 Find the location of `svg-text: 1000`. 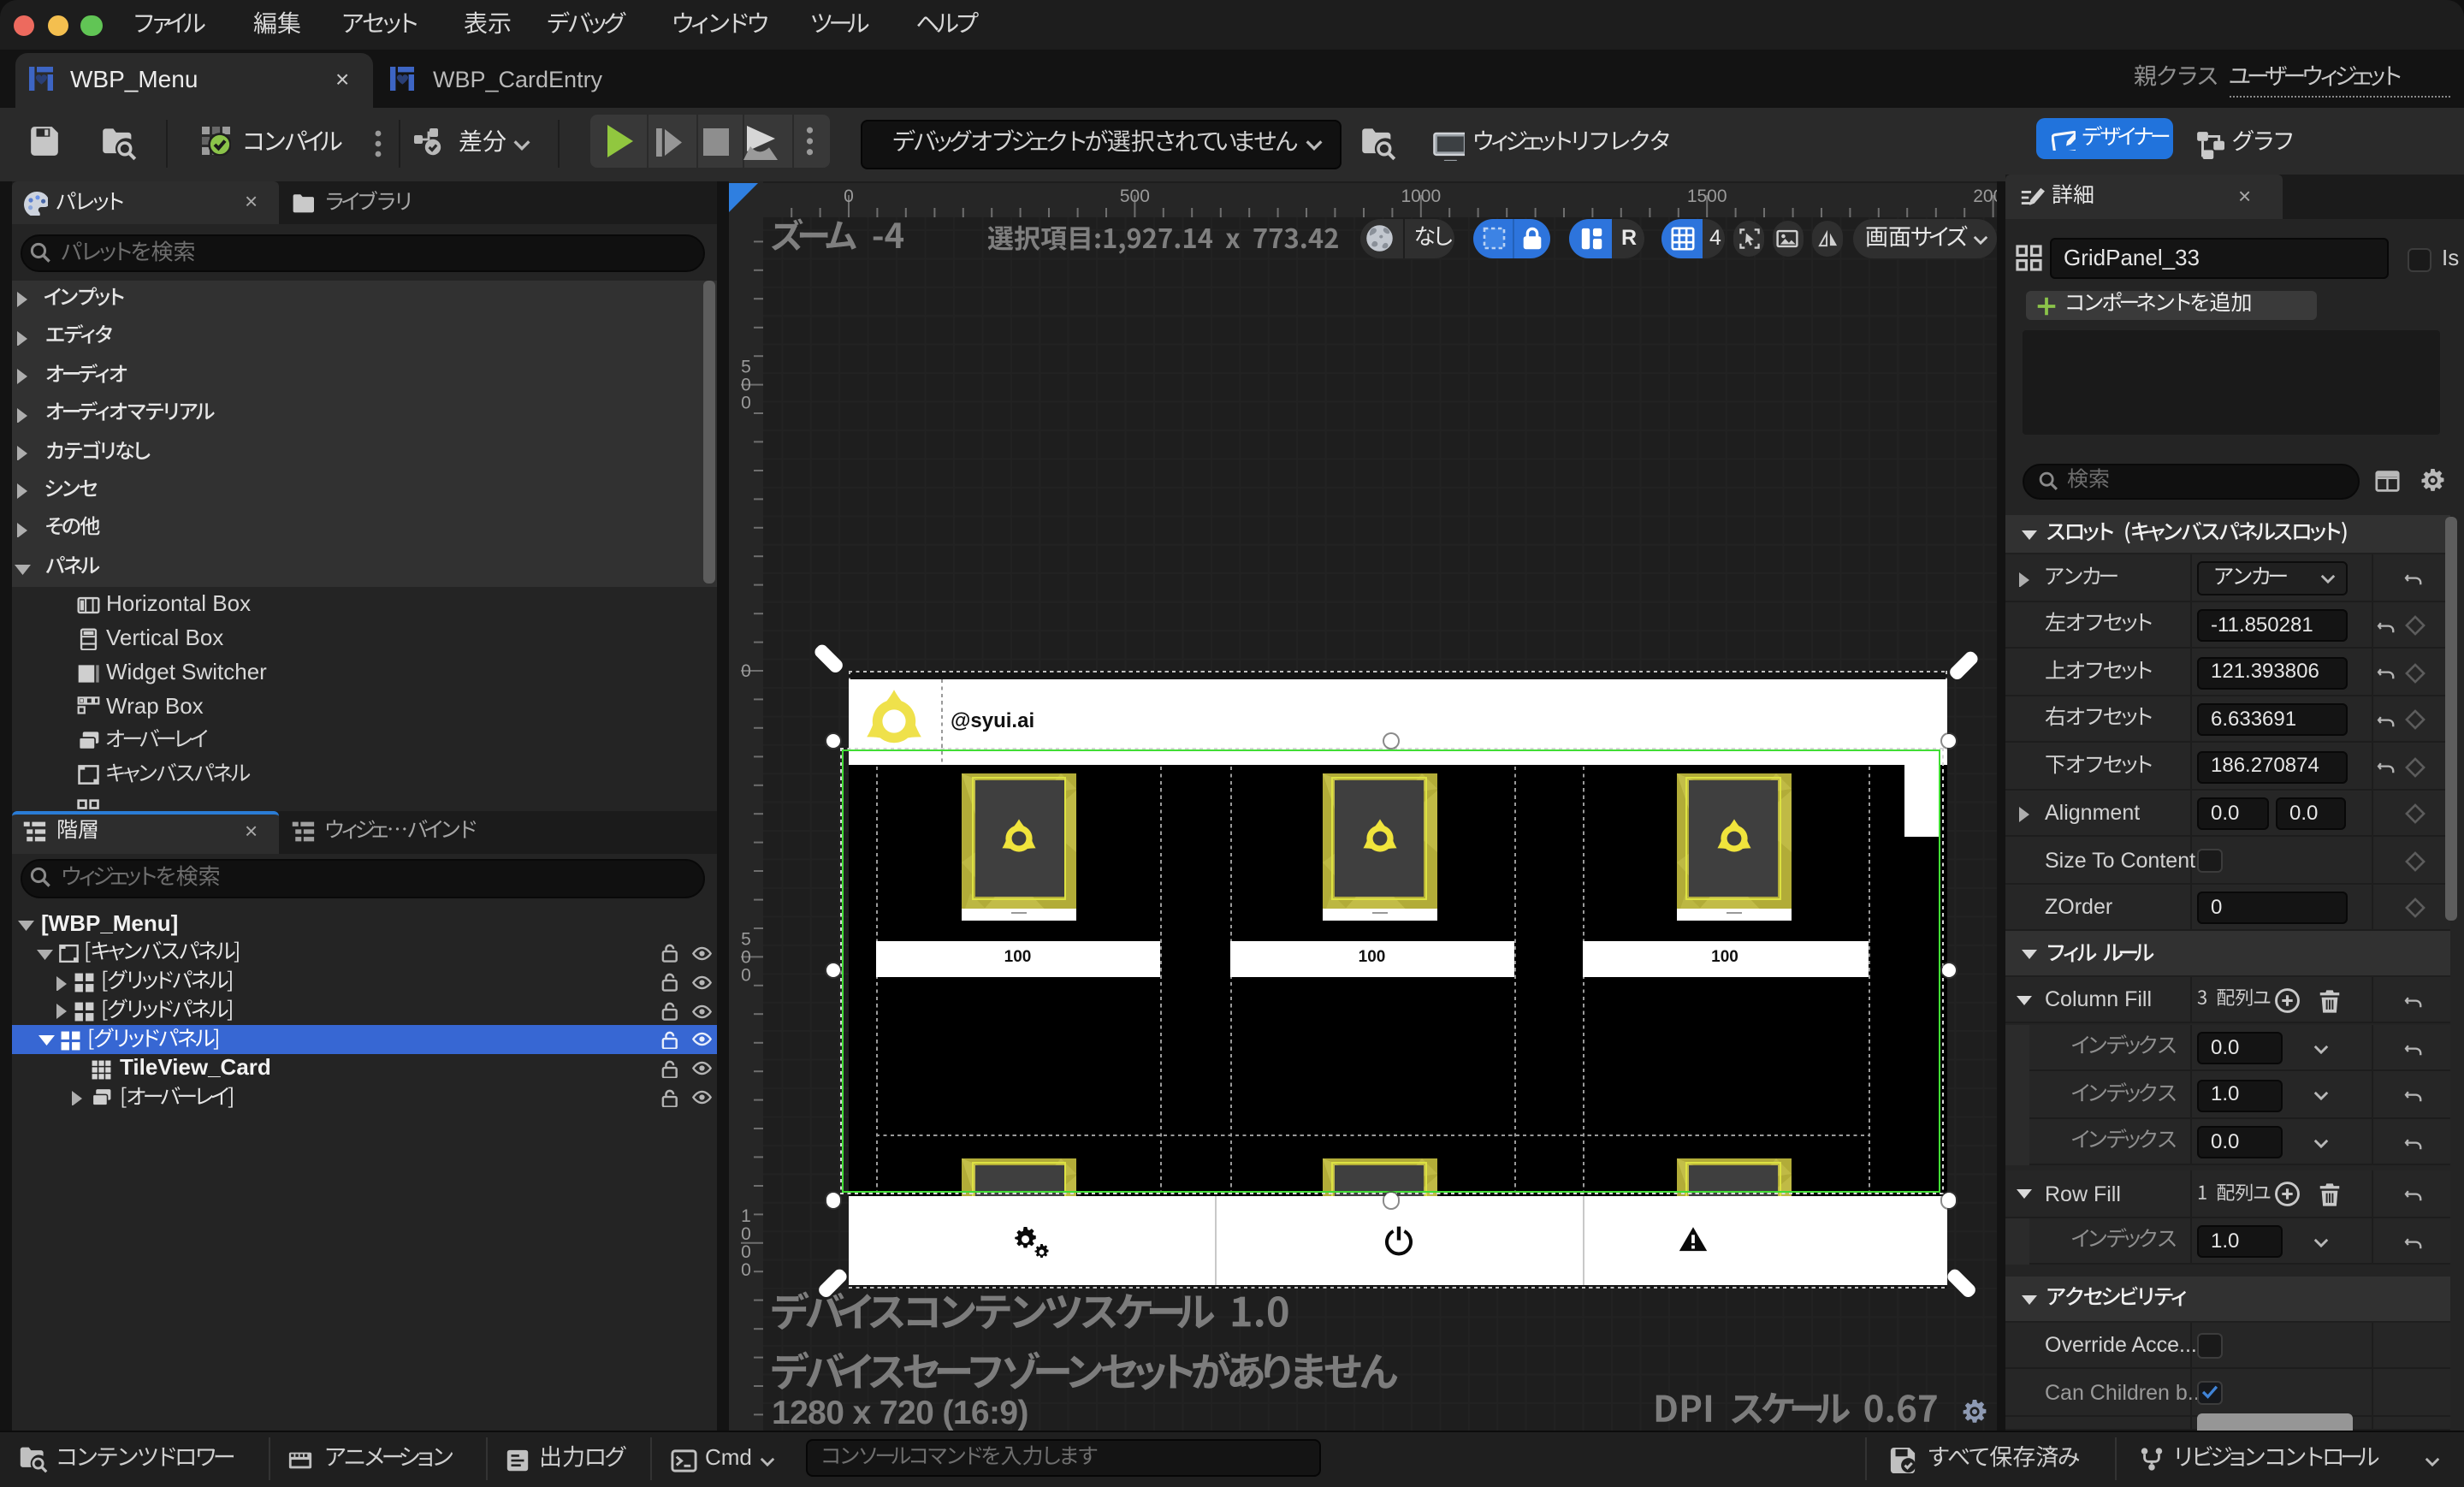

svg-text: 1000 is located at coordinates (1420, 196).